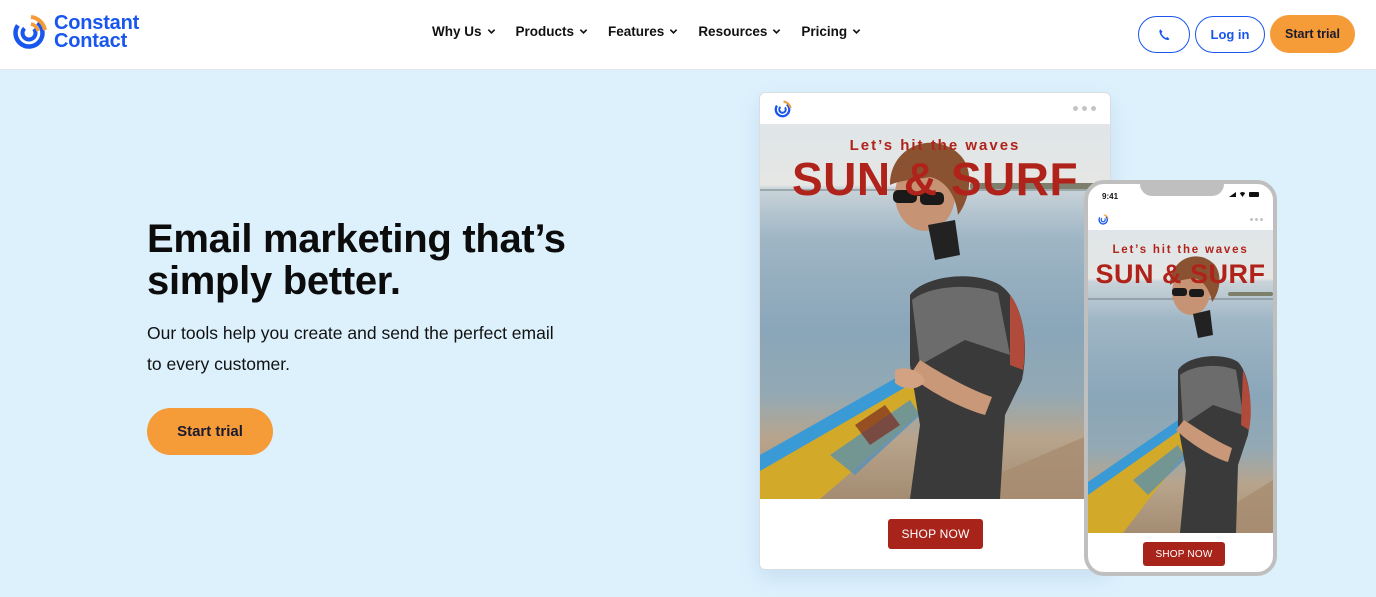 The height and width of the screenshot is (597, 1376). Describe the element at coordinates (457, 31) in the screenshot. I see `nav-label: Why Us` at that location.